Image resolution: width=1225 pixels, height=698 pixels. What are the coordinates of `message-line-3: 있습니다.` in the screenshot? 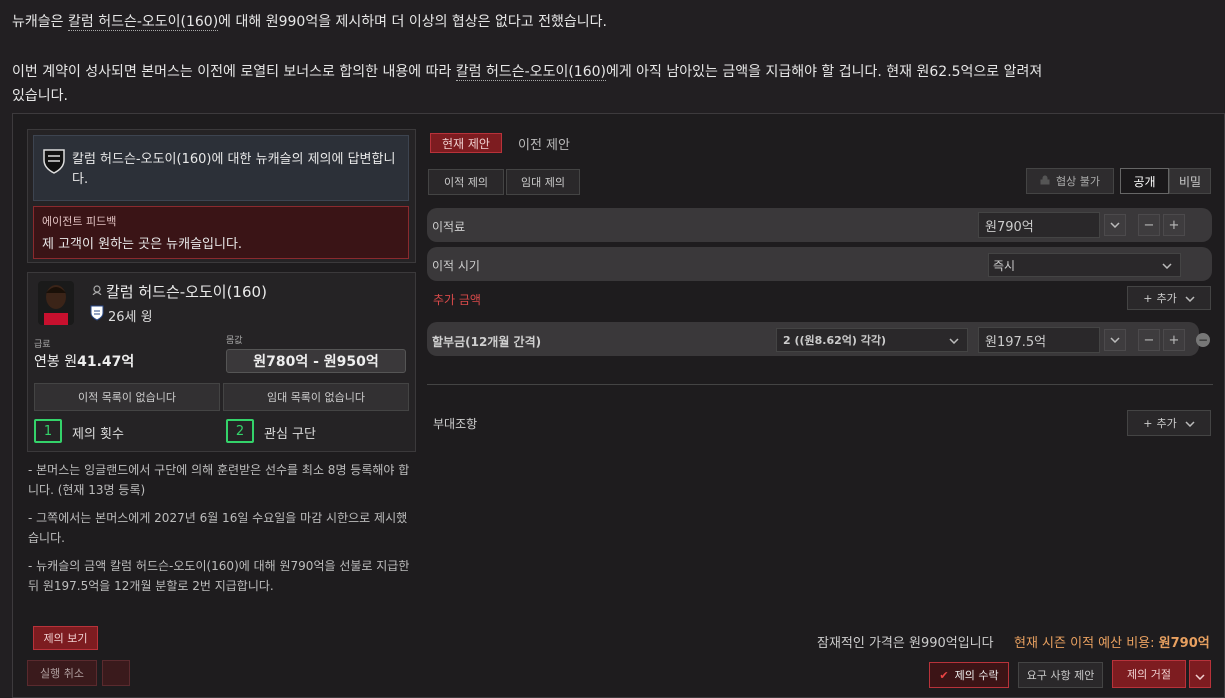 It's located at (40, 96).